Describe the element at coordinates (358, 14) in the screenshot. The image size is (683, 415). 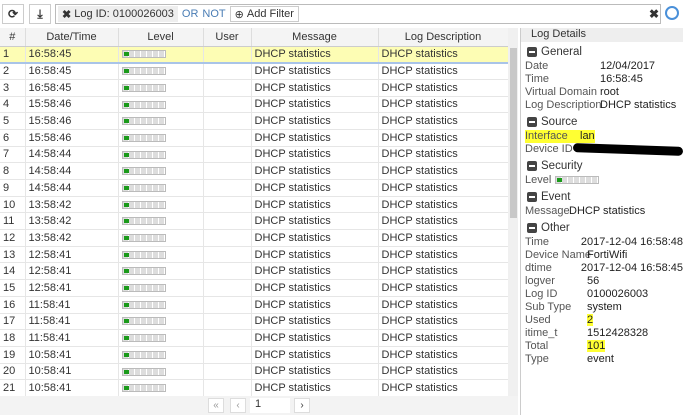
I see `filter-bar: ✖ Log ID: 0100026003 OR NOT ⊕ Add Filter` at that location.